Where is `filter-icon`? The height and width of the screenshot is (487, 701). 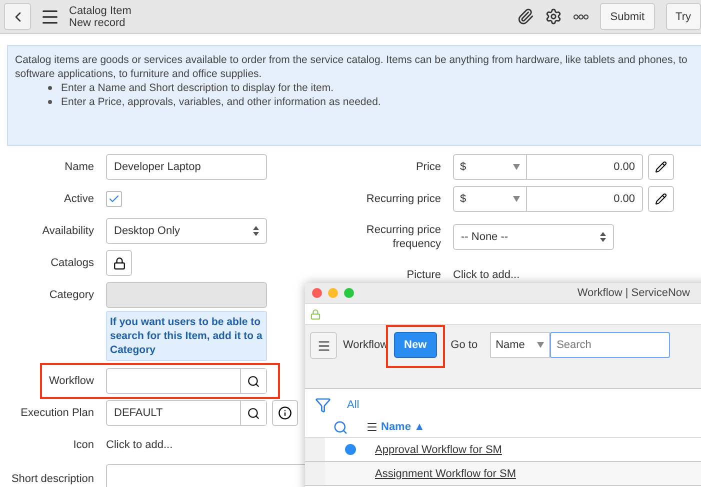 filter-icon is located at coordinates (323, 405).